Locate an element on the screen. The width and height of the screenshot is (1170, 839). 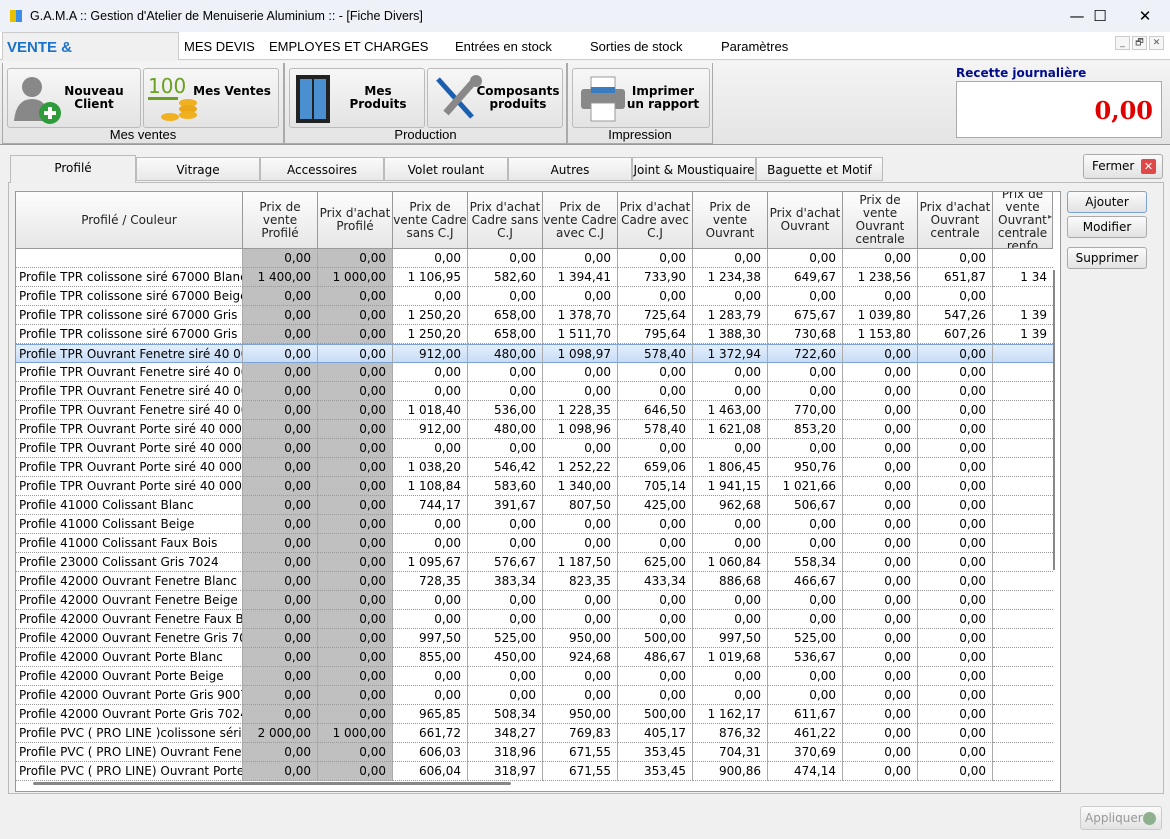
vertical-scrollbar is located at coordinates (1051, 420).